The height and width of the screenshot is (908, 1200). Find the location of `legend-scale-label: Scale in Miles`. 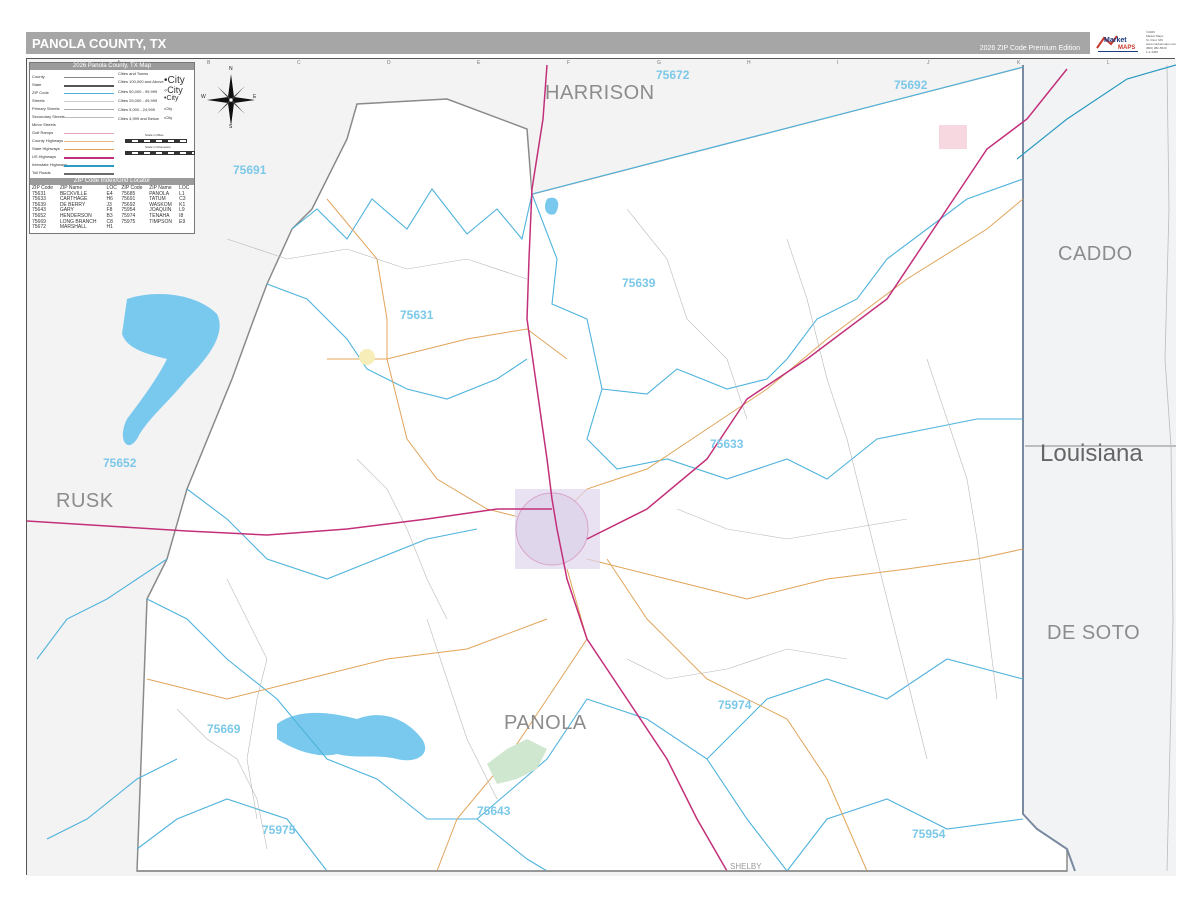

legend-scale-label: Scale in Miles is located at coordinates (154, 135).